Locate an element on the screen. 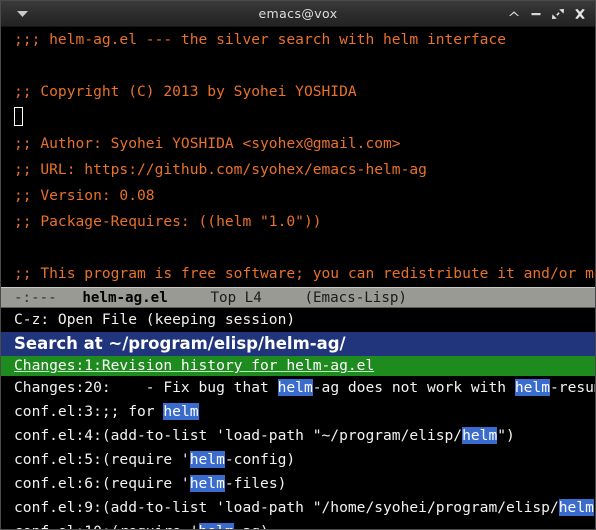 The height and width of the screenshot is (530, 596). echo-area-message: C-z: Open File (keeping session) is located at coordinates (298, 320).